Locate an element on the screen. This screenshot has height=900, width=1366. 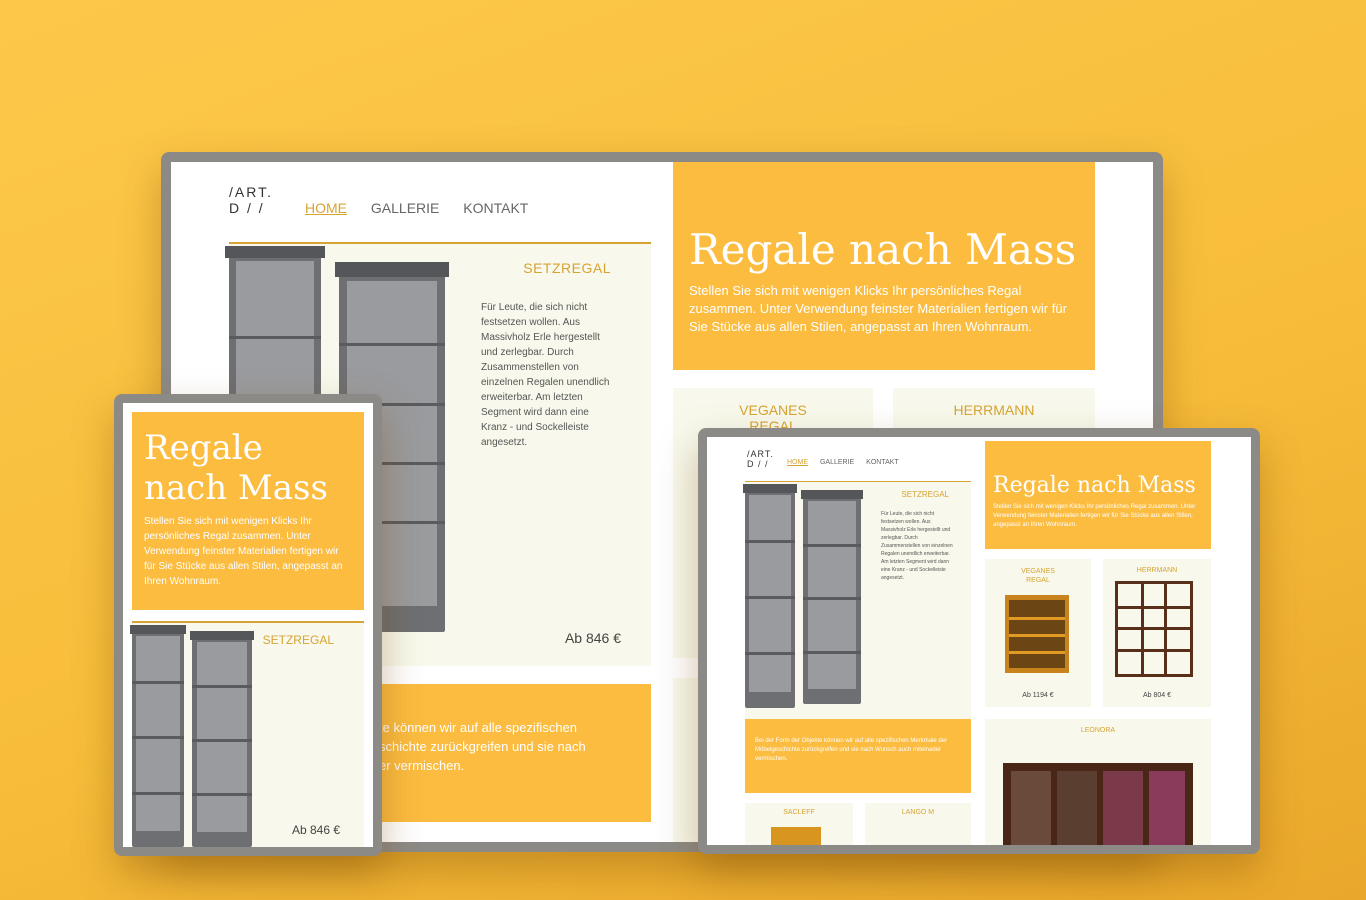
info-line-3: er vermischen. is located at coordinates (422, 765).